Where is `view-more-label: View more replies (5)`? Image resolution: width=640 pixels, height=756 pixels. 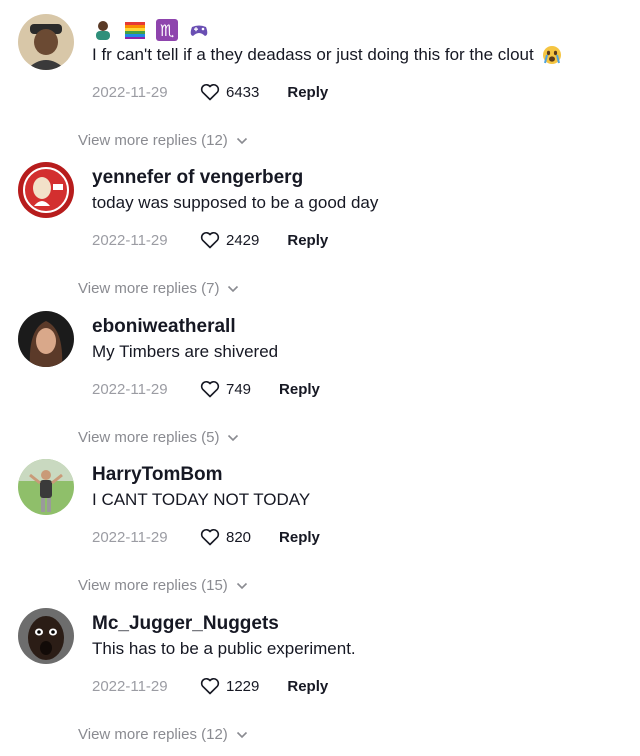 view-more-label: View more replies (5) is located at coordinates (149, 437).